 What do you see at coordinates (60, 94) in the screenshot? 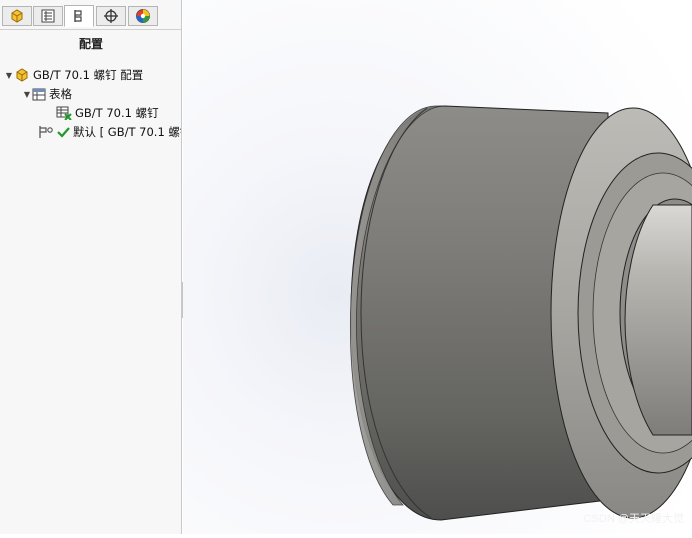
I see `tree-item-tables-label: 表格` at bounding box center [60, 94].